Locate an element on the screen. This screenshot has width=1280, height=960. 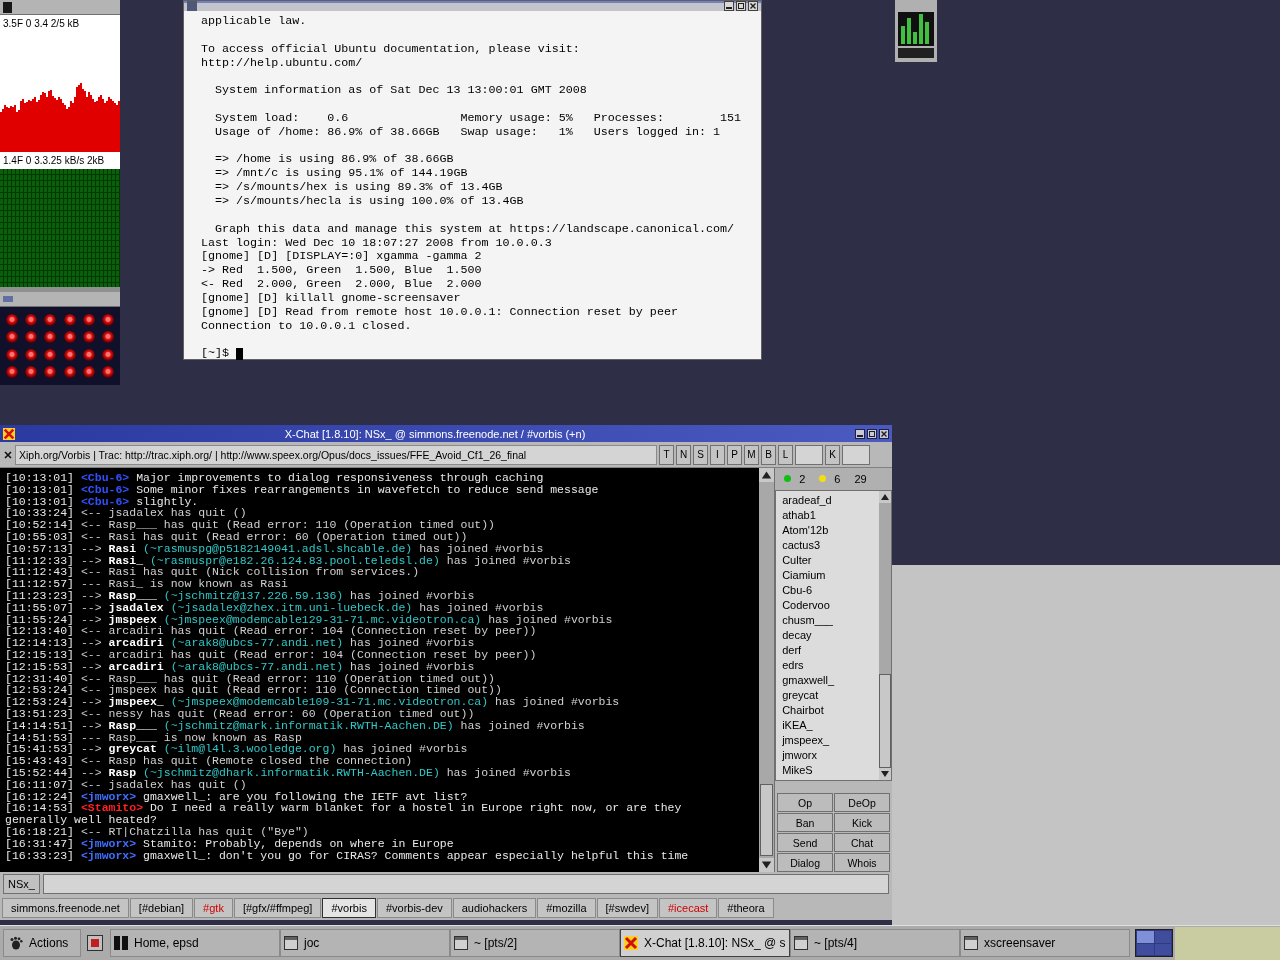
user-action-button: Ban is located at coordinates (805, 822).